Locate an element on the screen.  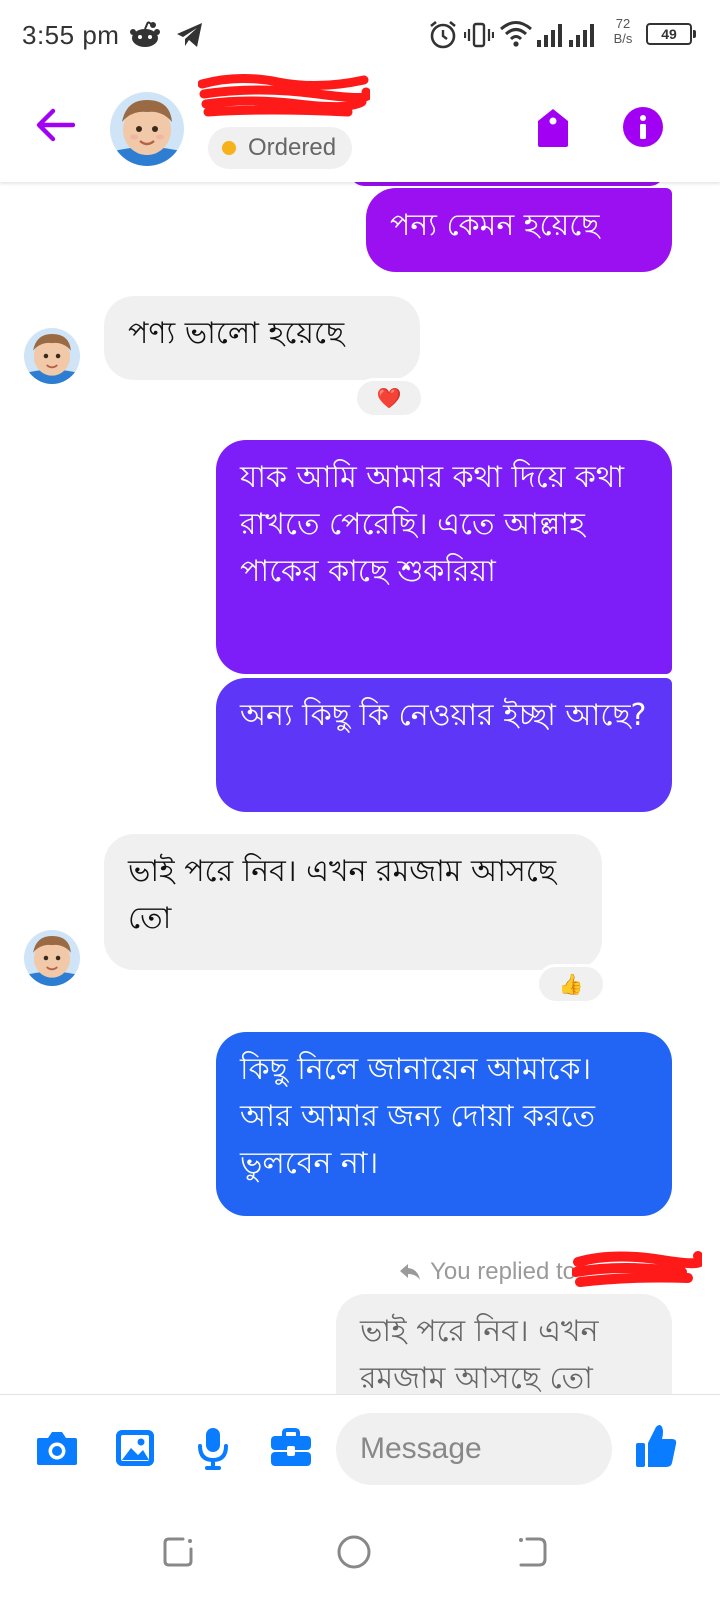
sent-message: অন্য কিছু কি নেওয়ার ইচ্ছা আছে? is located at coordinates (444, 745).